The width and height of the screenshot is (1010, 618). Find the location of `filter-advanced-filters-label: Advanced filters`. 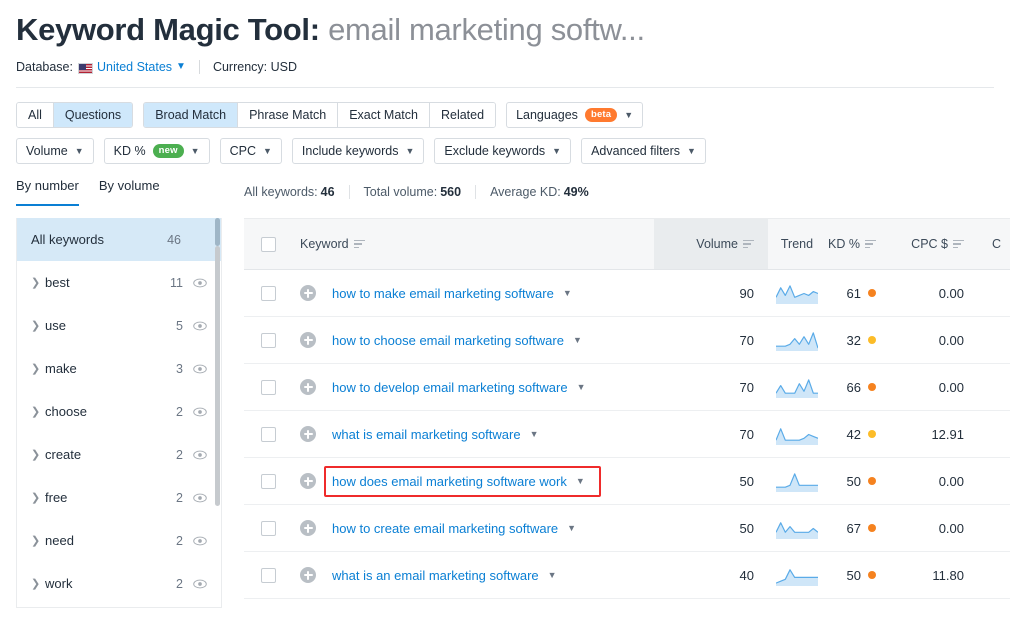

filter-advanced-filters-label: Advanced filters is located at coordinates (636, 151).